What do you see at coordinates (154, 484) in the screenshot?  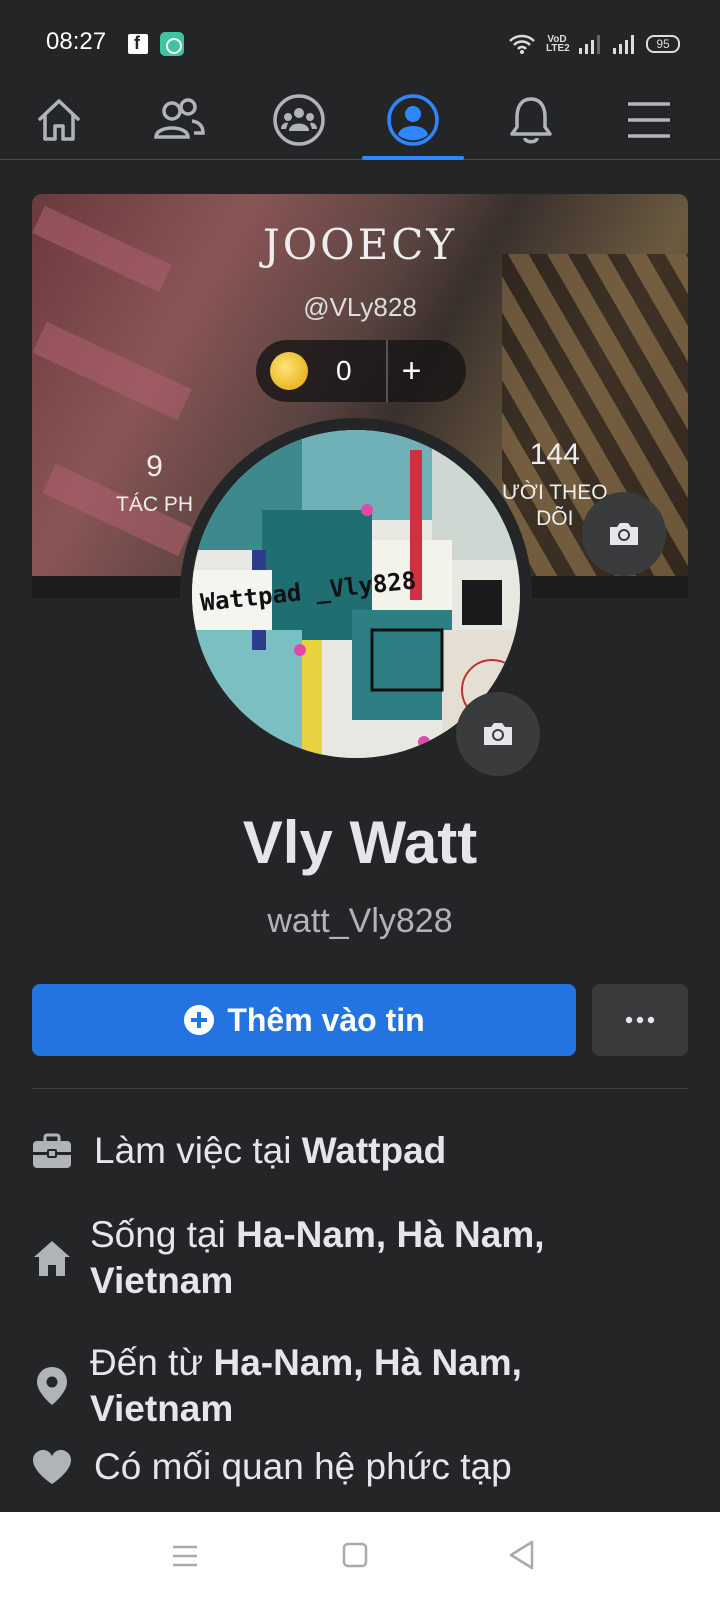 I see `works-stat: 9 TÁC PH` at bounding box center [154, 484].